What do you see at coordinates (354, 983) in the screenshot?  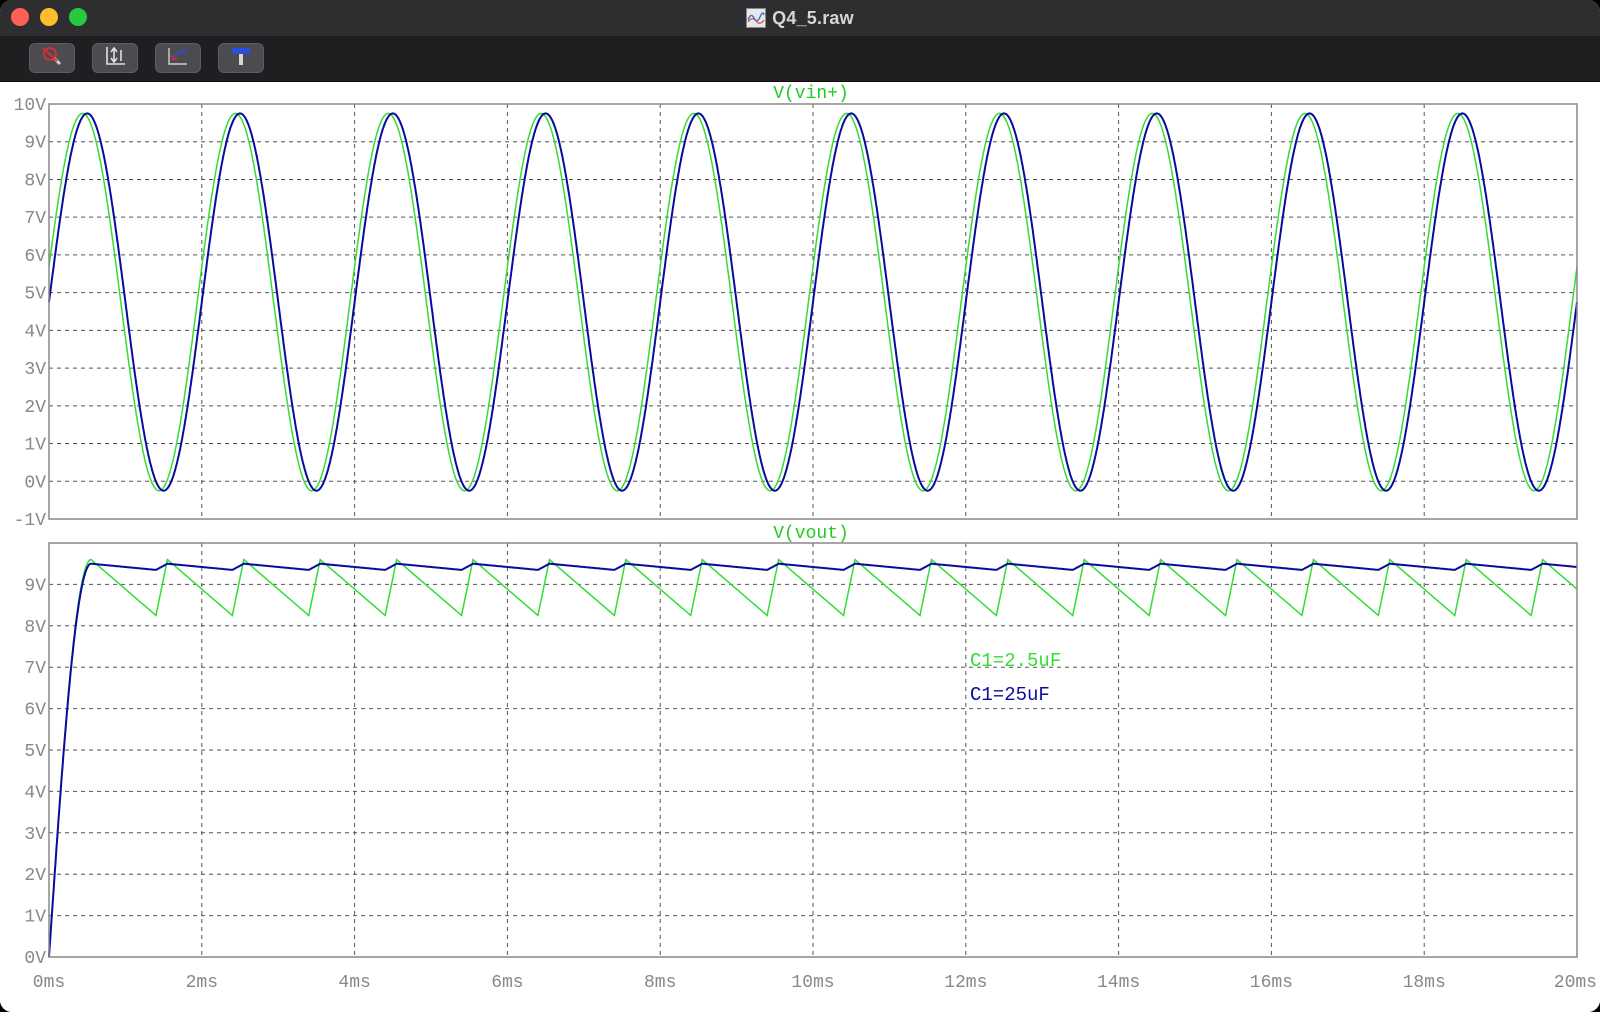 I see `x-tick-label: 4ms` at bounding box center [354, 983].